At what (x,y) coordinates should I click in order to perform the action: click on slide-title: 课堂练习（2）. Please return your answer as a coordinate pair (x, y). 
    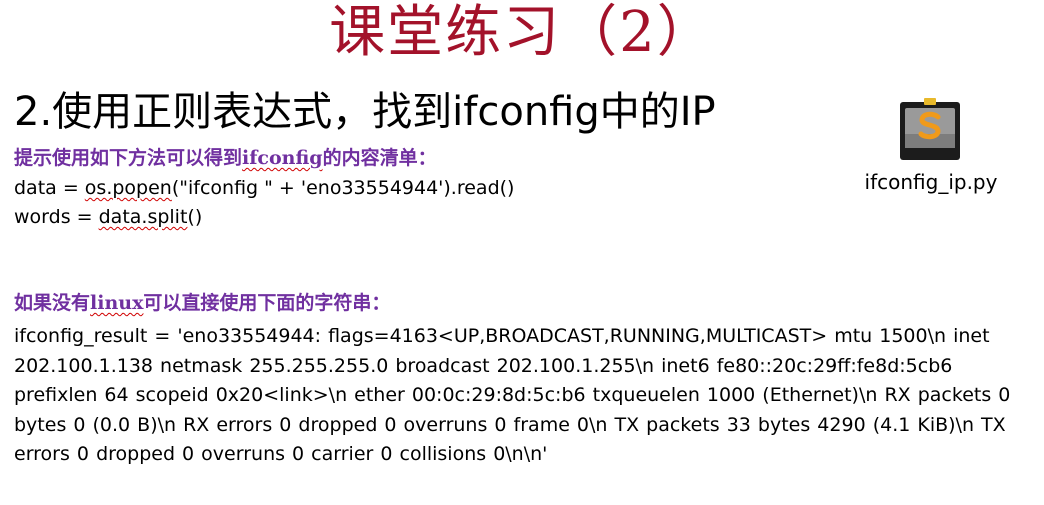
    Looking at the image, I should click on (522, 32).